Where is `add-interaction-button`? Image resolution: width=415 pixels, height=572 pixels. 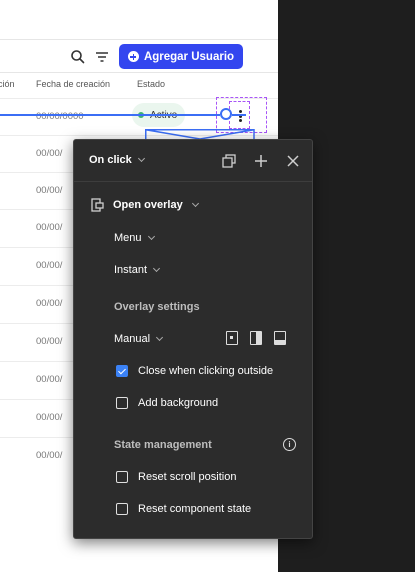
add-interaction-button is located at coordinates (261, 161).